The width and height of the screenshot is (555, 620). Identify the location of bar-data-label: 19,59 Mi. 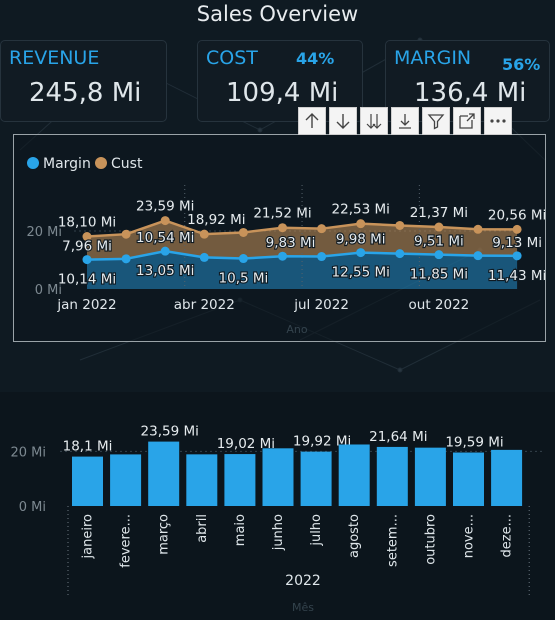
(474, 443).